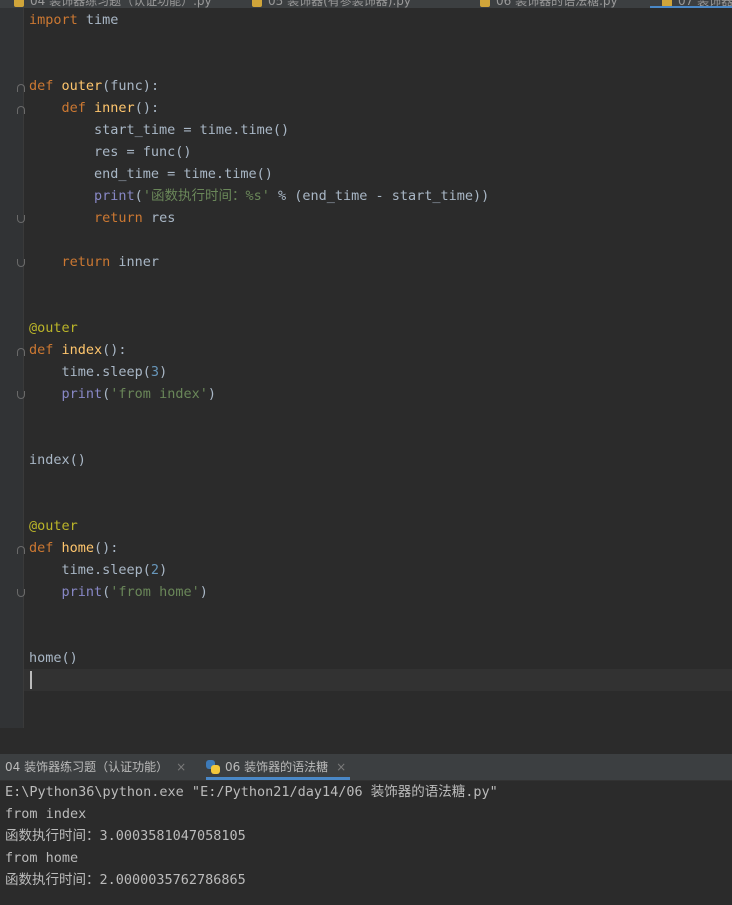 The width and height of the screenshot is (732, 905). Describe the element at coordinates (366, 741) in the screenshot. I see `editor-bottom-space` at that location.